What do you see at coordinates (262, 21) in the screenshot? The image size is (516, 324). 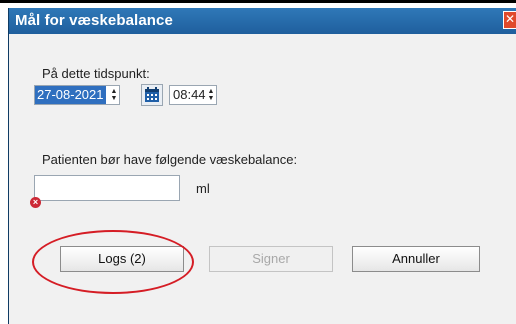 I see `title-bar: Mål for væskebalance ✕` at bounding box center [262, 21].